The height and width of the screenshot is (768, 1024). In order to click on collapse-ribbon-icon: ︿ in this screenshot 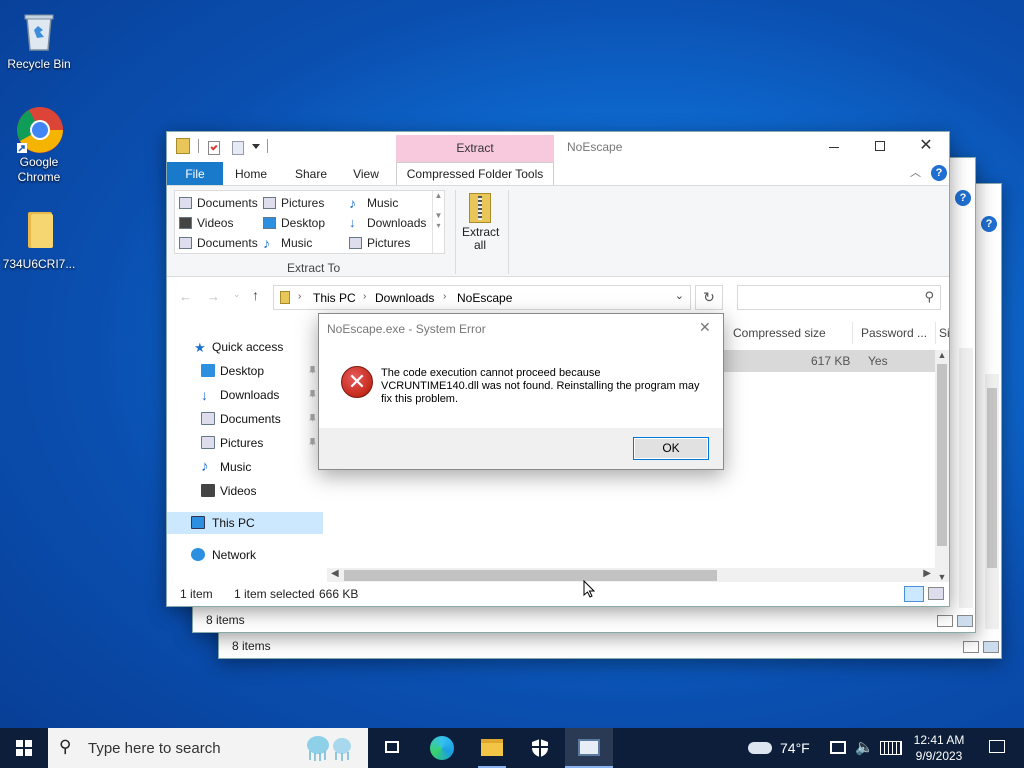, I will do `click(916, 173)`.